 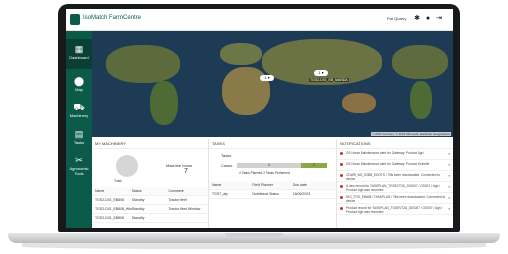 What do you see at coordinates (241, 54) in the screenshot?
I see `land-europe` at bounding box center [241, 54].